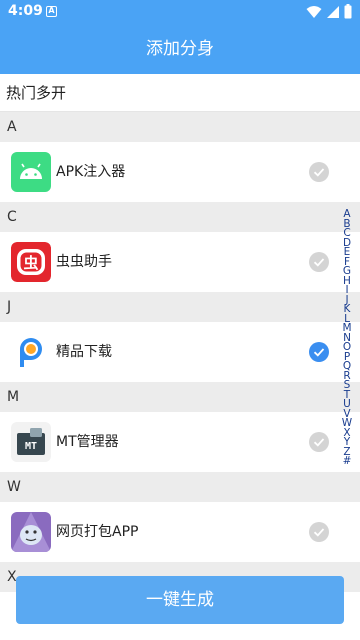 Image resolution: width=360 pixels, height=640 pixels. What do you see at coordinates (333, 11) in the screenshot?
I see `signal-icon` at bounding box center [333, 11].